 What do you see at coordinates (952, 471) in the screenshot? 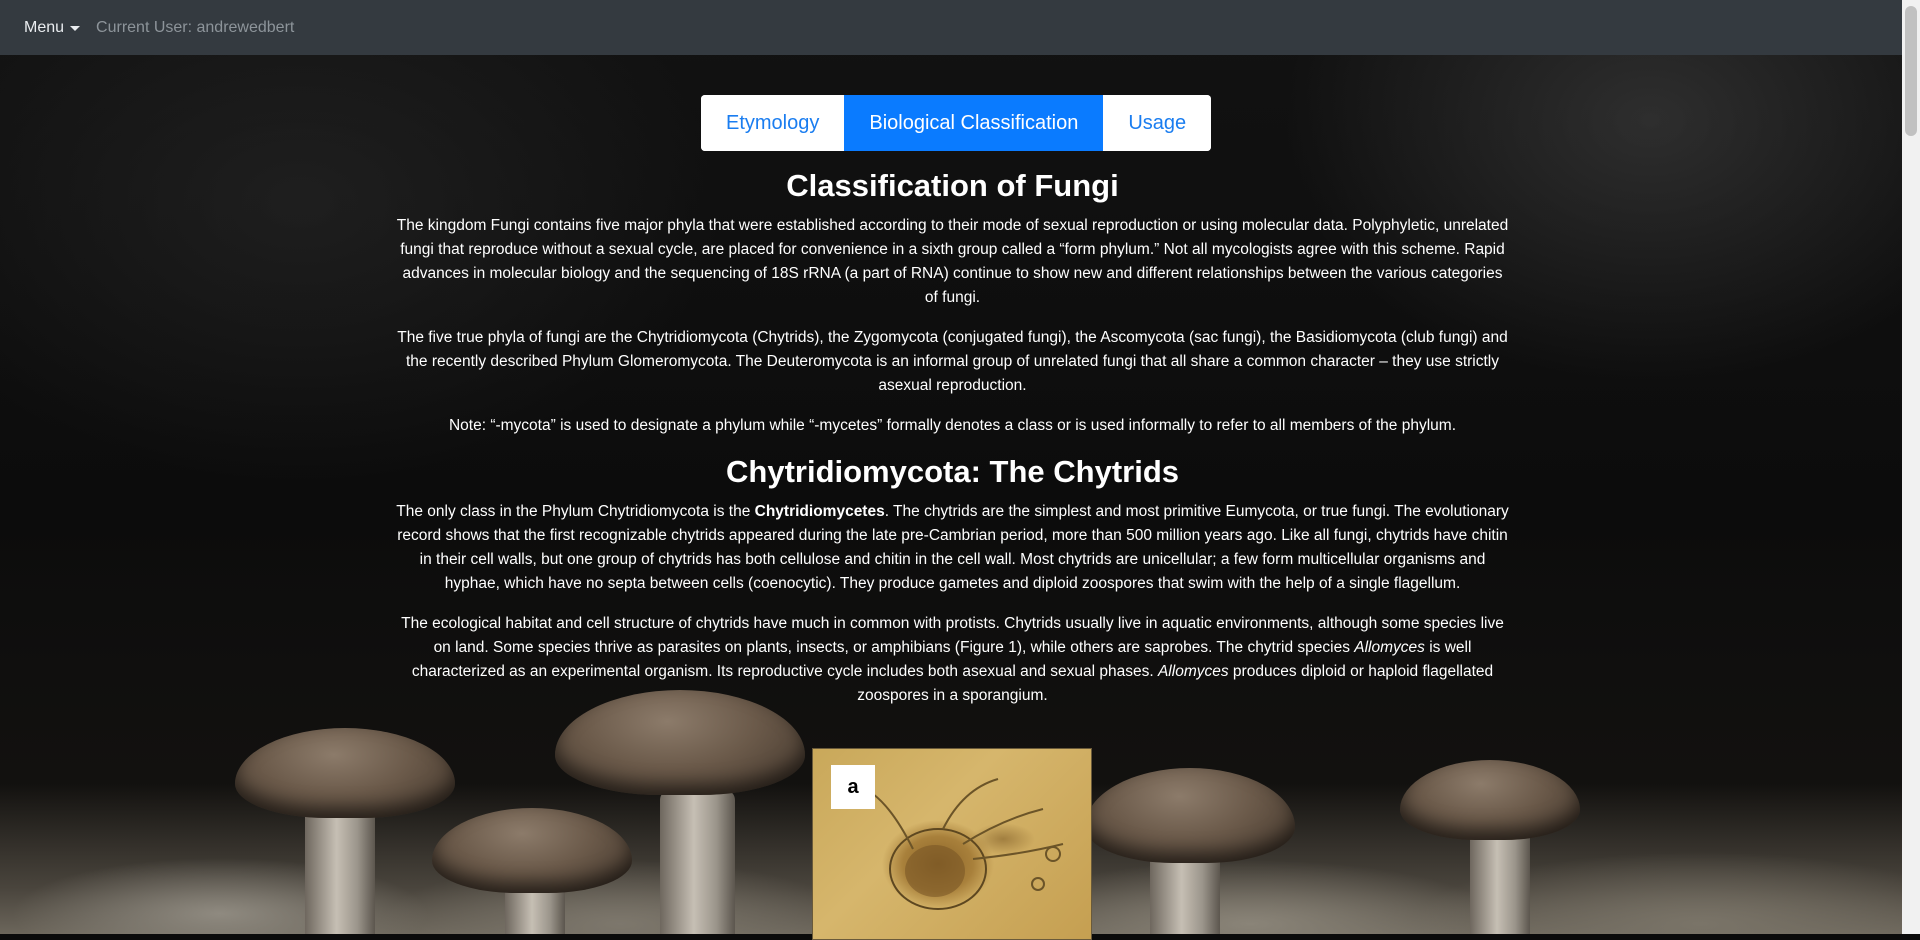
I see `section-title: Chytridiomycota: The Chytrids` at bounding box center [952, 471].